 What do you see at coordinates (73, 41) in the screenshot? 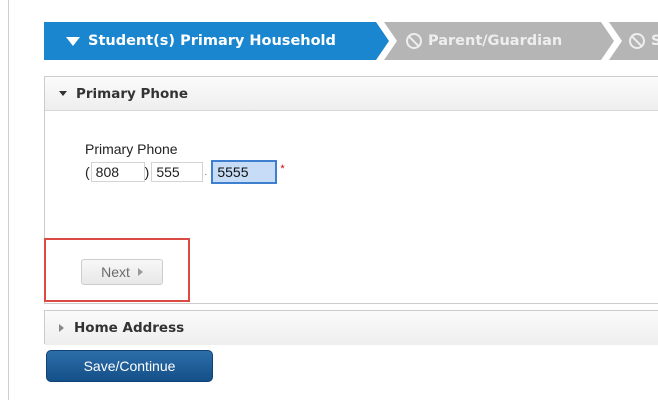
I see `expand-triangle-icon` at bounding box center [73, 41].